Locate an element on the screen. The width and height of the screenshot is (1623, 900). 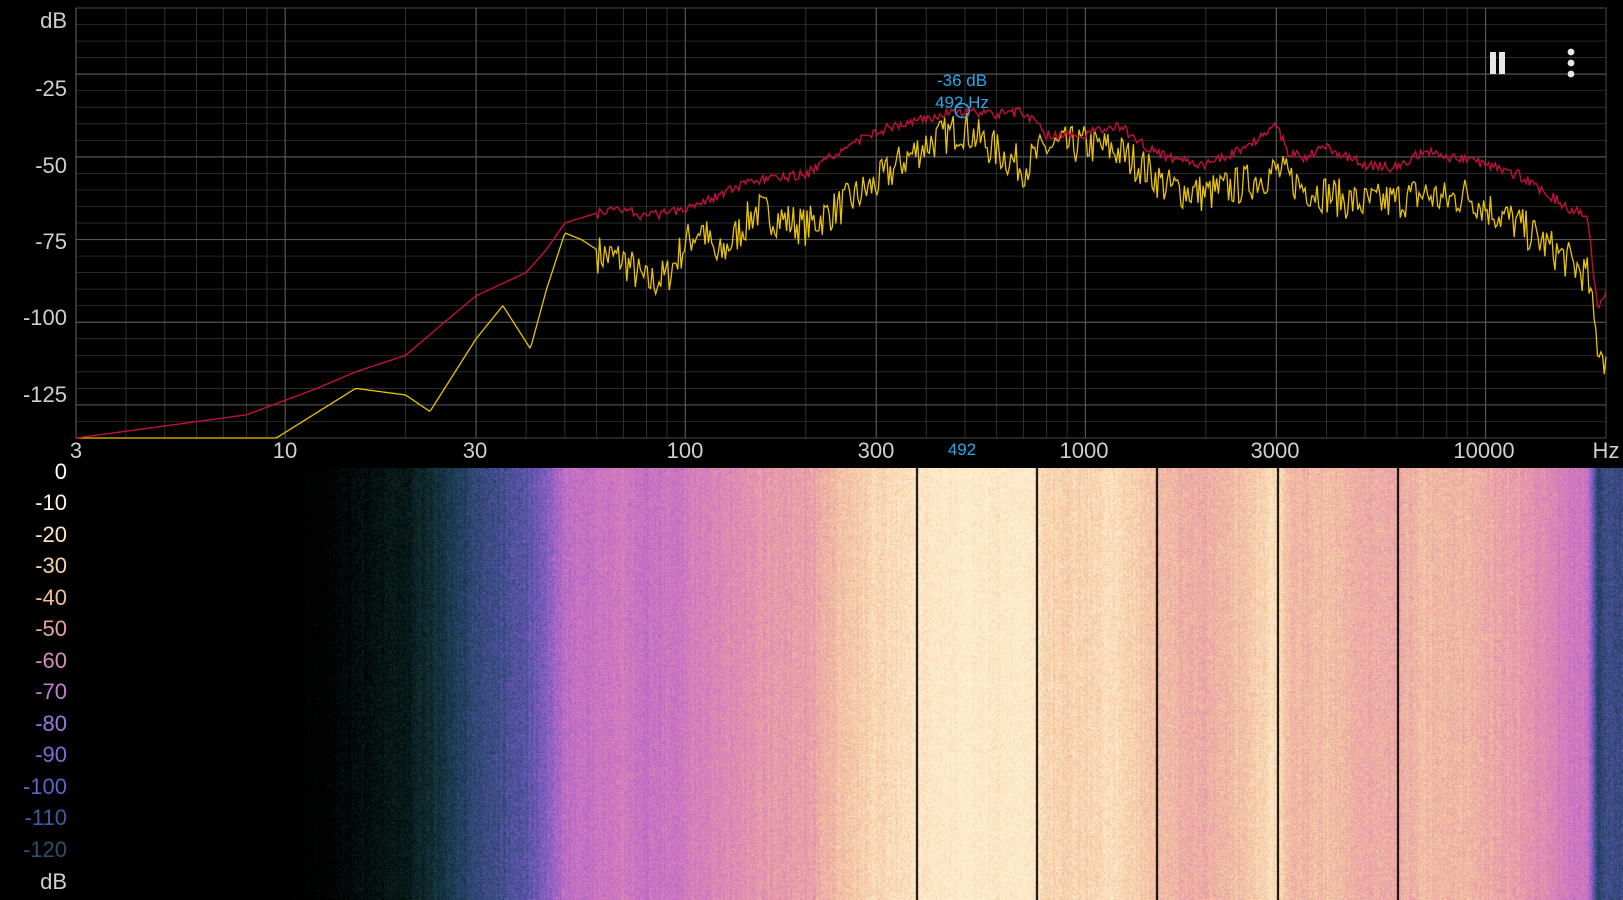
y-tick-label: -125 is located at coordinates (44, 394).